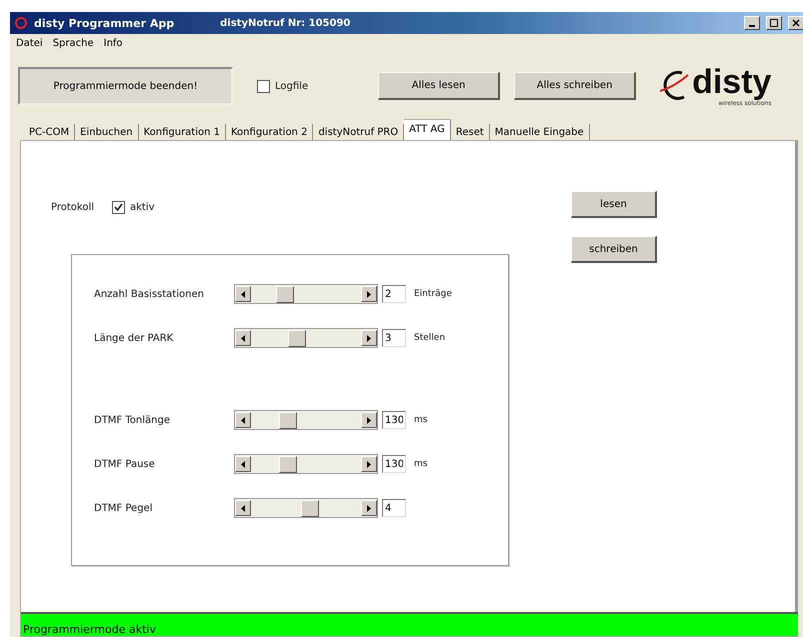  Describe the element at coordinates (125, 464) in the screenshot. I see `slider-label: DTMF Pause` at that location.